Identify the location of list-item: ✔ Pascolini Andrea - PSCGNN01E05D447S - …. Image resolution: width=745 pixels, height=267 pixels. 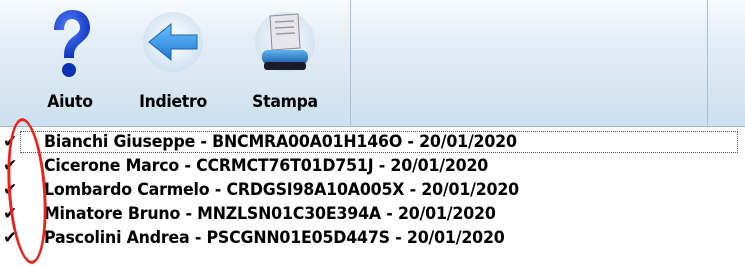
(372, 238).